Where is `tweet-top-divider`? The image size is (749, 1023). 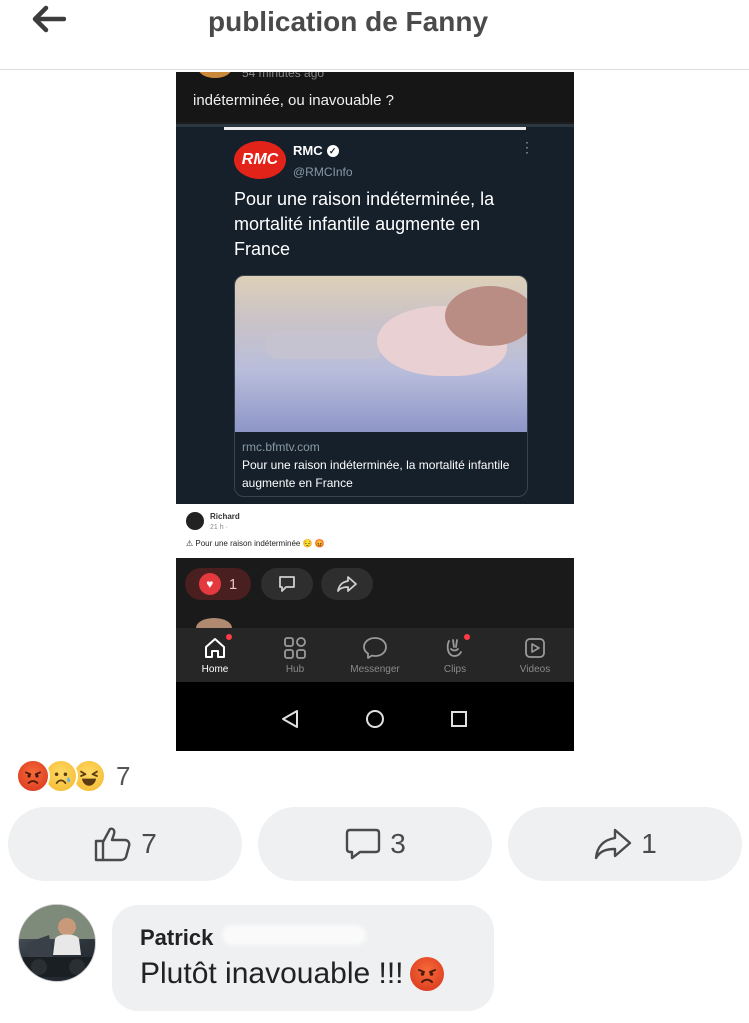
tweet-top-divider is located at coordinates (375, 128).